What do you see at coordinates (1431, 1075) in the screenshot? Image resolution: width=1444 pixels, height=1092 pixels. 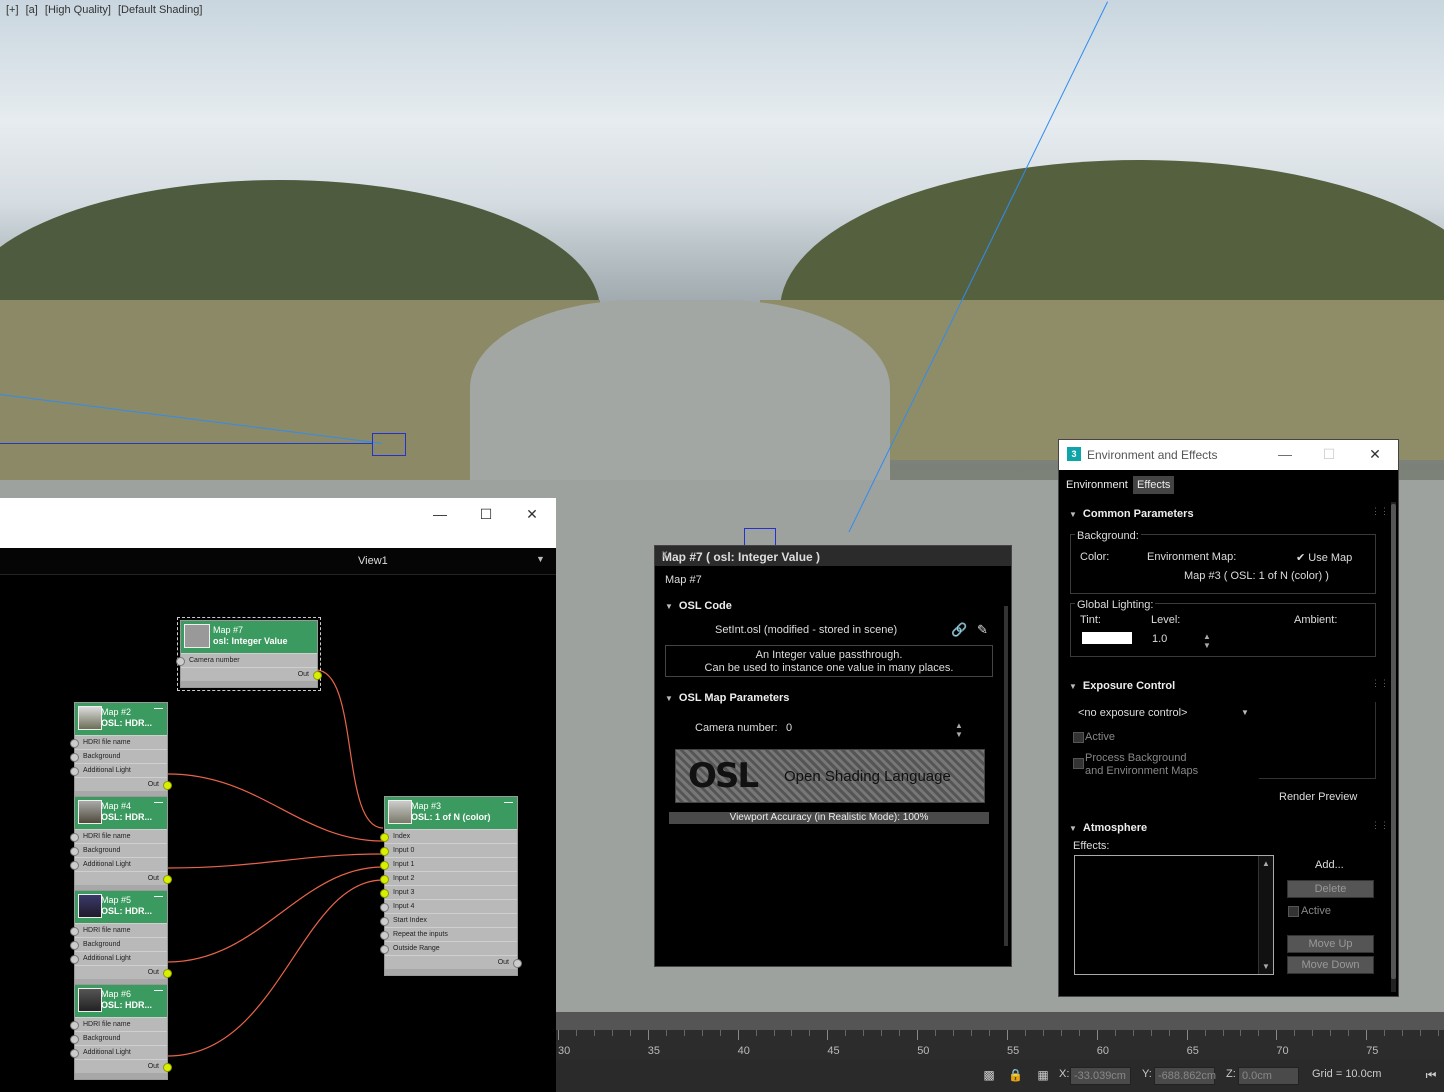 I see `go-to-start-icon: ⏮` at bounding box center [1431, 1075].